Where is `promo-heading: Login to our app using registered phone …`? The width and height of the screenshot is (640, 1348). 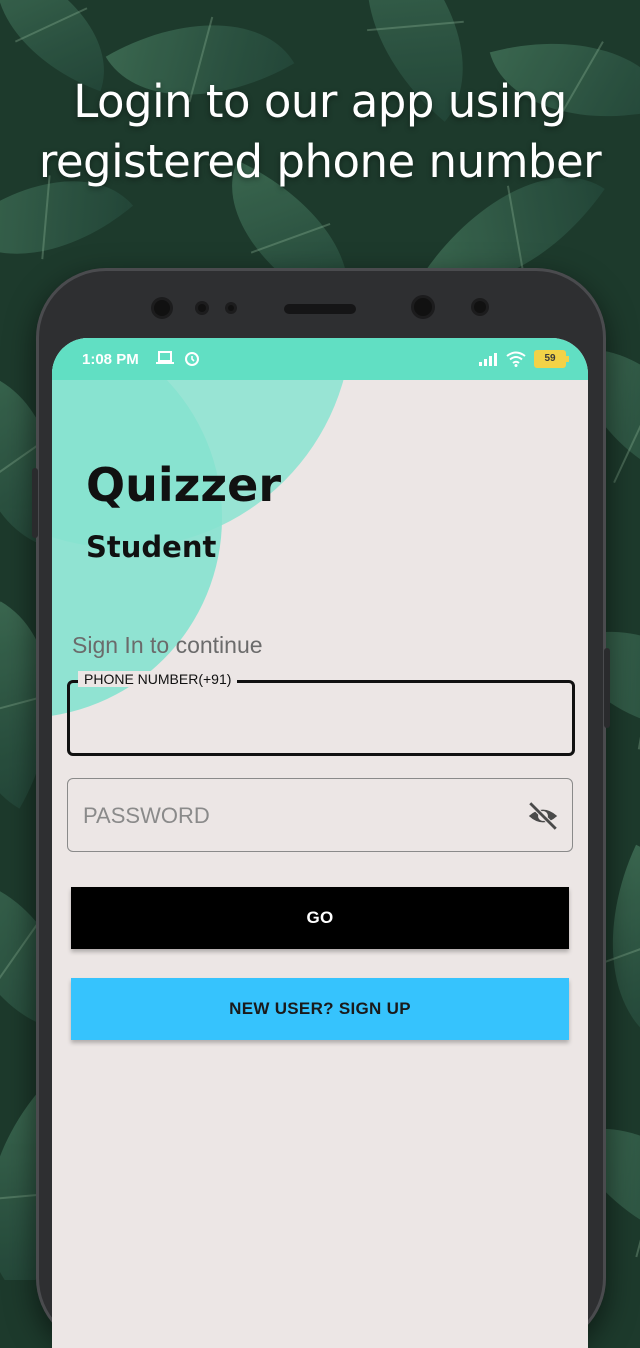 promo-heading: Login to our app using registered phone … is located at coordinates (320, 132).